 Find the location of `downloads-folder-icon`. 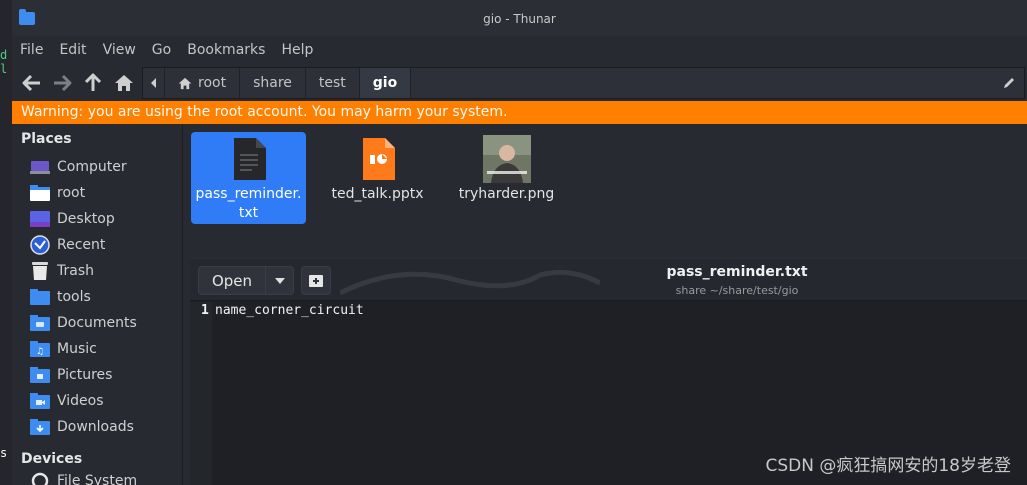

downloads-folder-icon is located at coordinates (40, 427).